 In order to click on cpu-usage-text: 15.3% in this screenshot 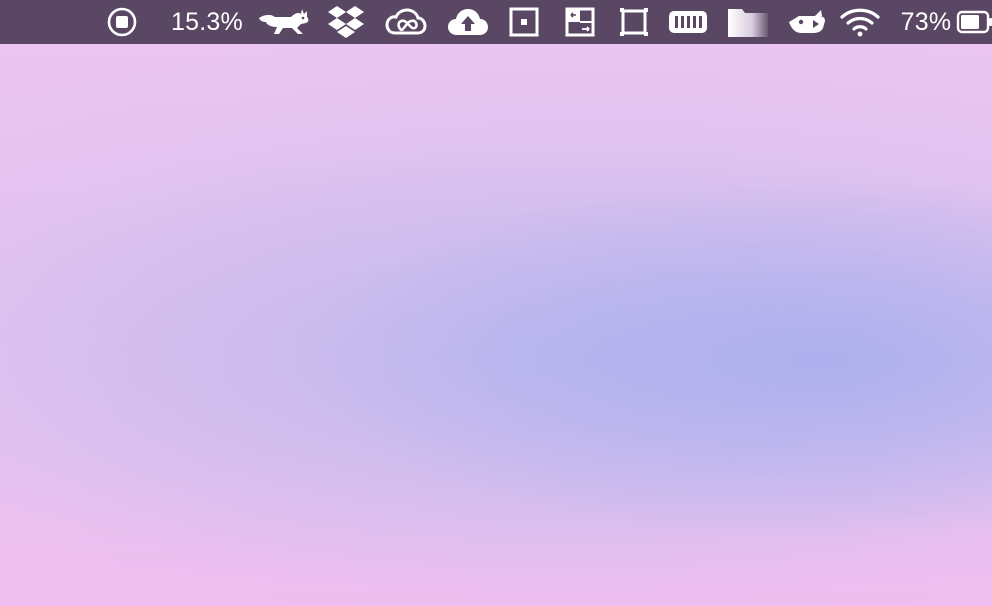, I will do `click(207, 21)`.